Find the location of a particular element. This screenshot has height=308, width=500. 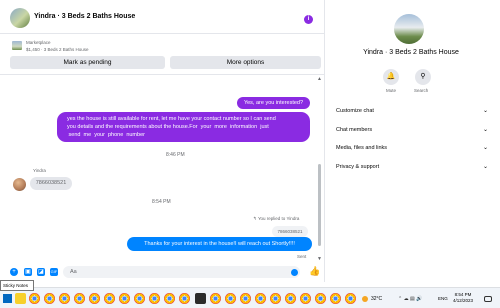

thumbs-up-icon: 👍 is located at coordinates (314, 271).